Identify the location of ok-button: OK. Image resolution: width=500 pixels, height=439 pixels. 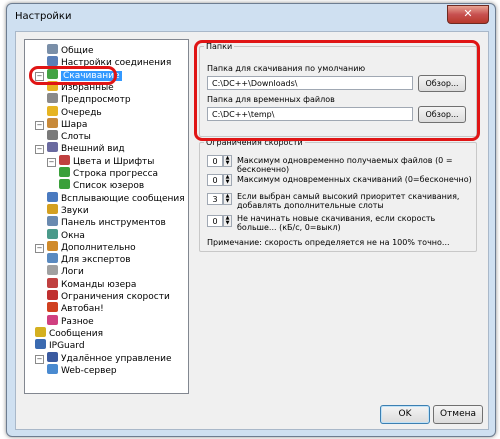
(405, 414).